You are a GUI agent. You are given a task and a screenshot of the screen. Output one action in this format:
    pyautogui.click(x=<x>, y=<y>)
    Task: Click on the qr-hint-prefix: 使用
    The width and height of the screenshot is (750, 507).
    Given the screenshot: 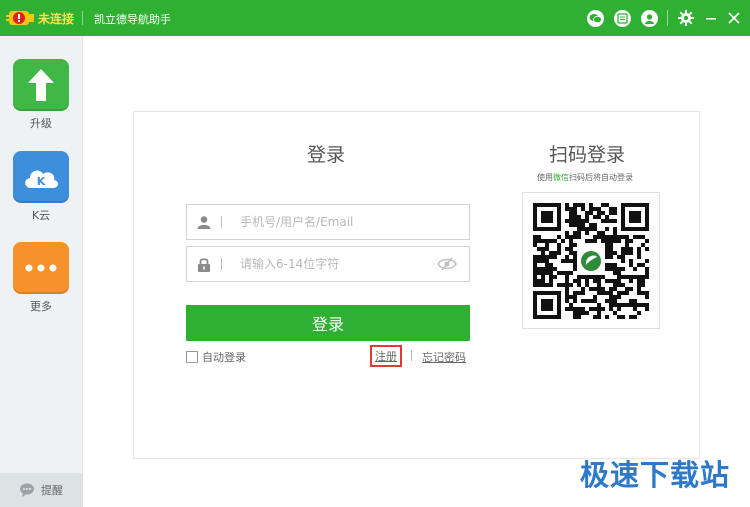 What is the action you would take?
    pyautogui.click(x=545, y=177)
    